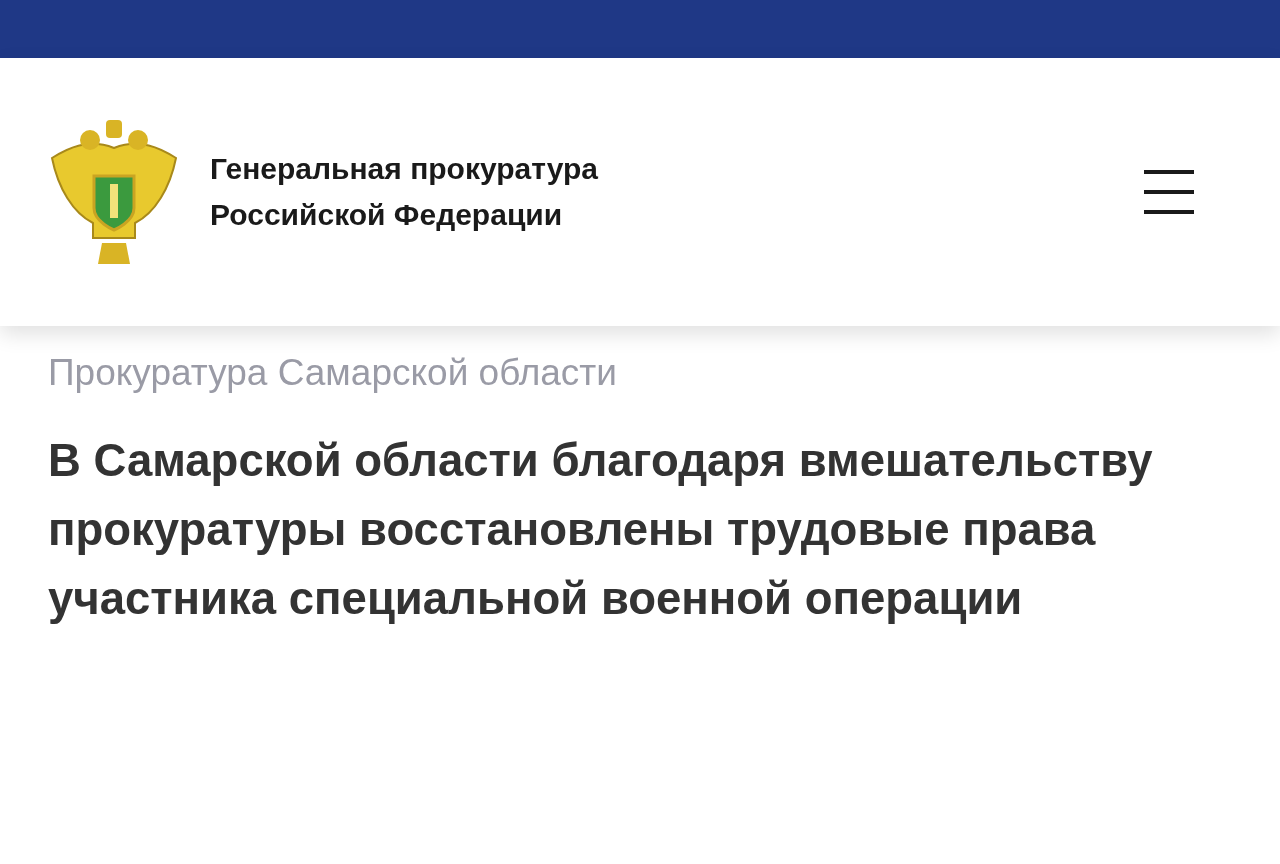 The width and height of the screenshot is (1280, 864). Describe the element at coordinates (1169, 192) in the screenshot. I see `menu-icon` at that location.